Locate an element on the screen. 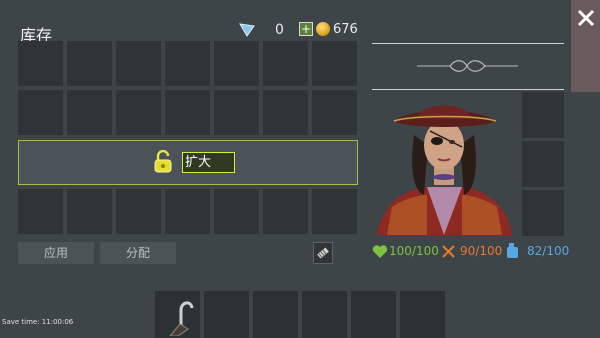 The width and height of the screenshot is (600, 338). divider-bottom is located at coordinates (468, 89).